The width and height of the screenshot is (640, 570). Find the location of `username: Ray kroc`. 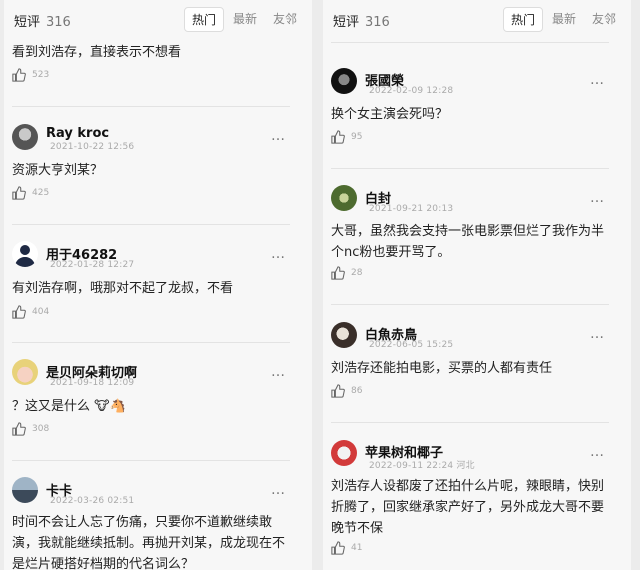

username: Ray kroc is located at coordinates (77, 133).